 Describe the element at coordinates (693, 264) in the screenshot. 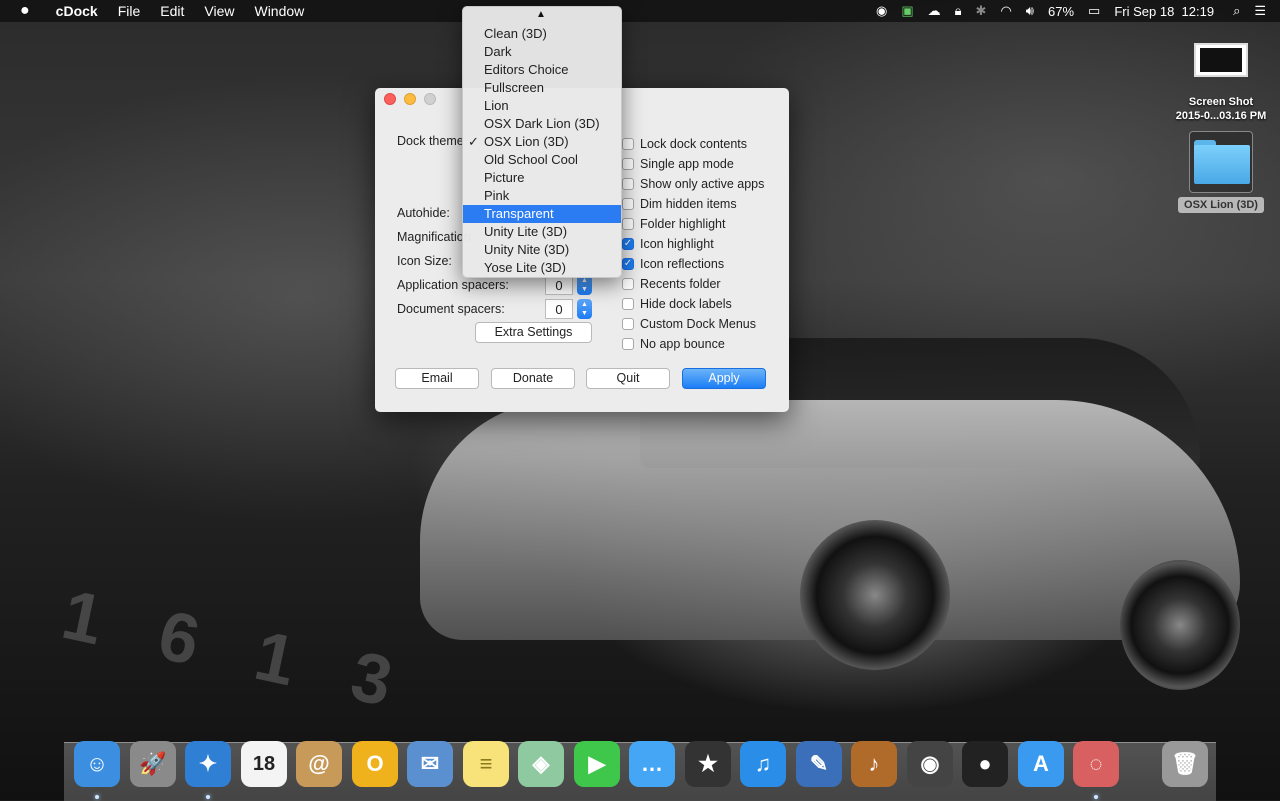

I see `checkbox-icon-reflections: ✓ Icon reflections` at that location.